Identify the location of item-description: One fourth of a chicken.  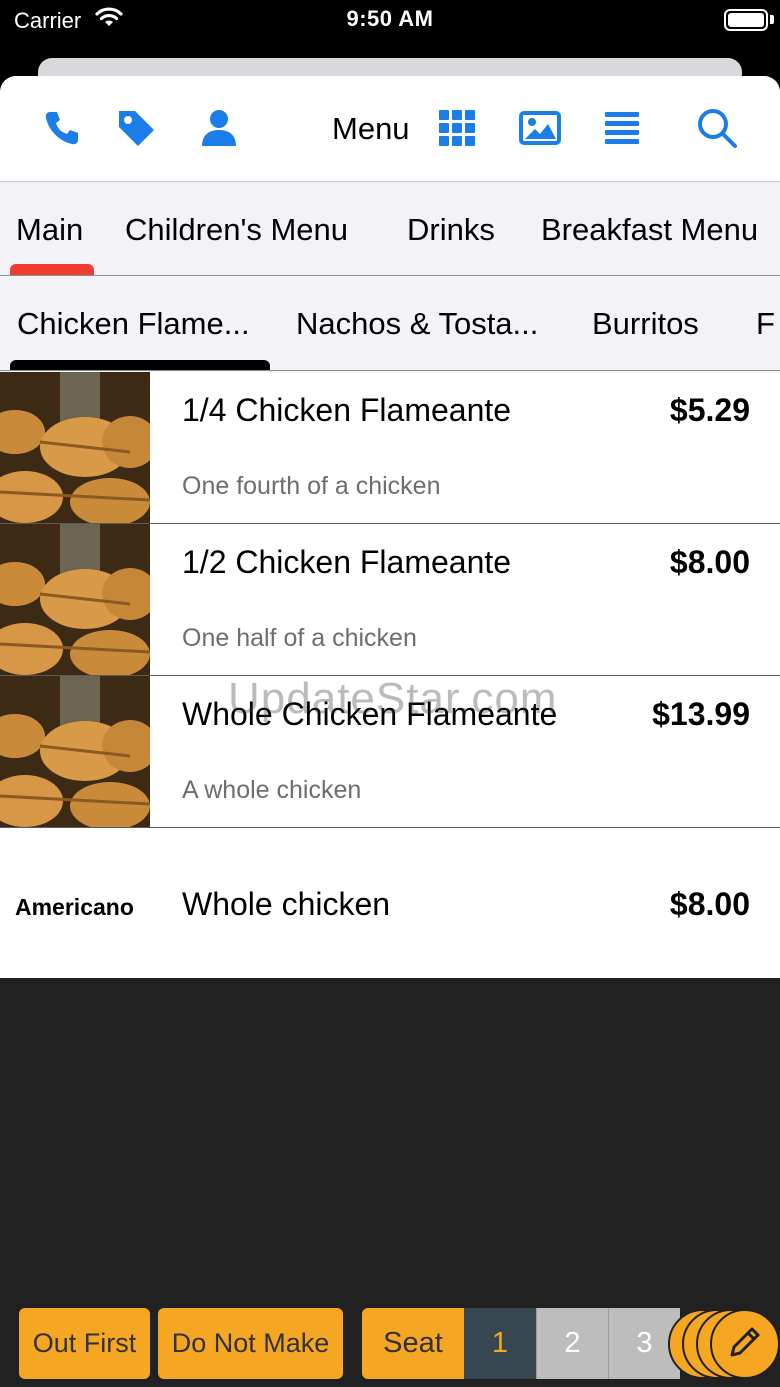
(311, 486).